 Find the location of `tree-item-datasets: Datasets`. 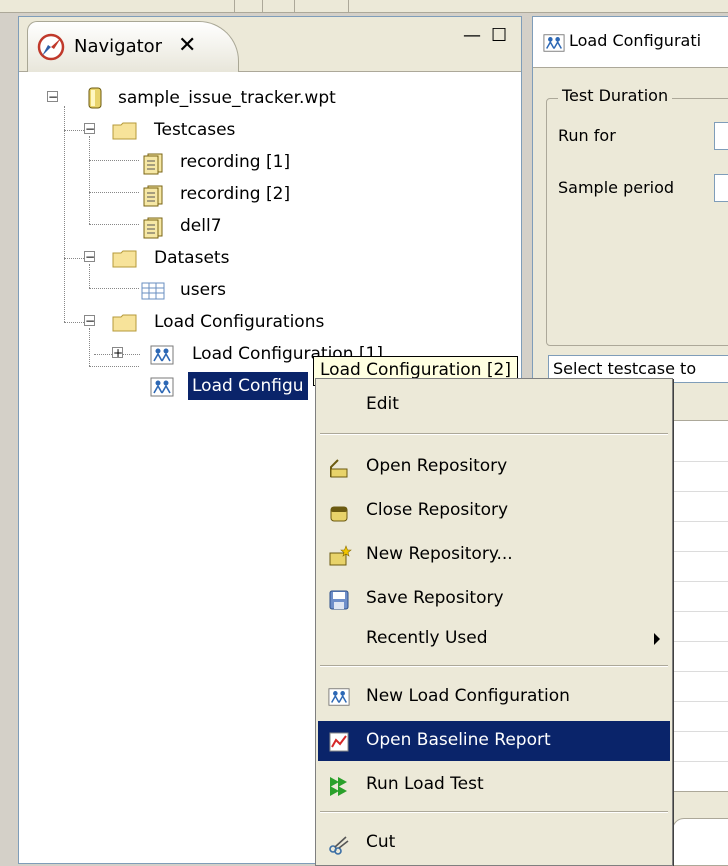

tree-item-datasets: Datasets is located at coordinates (212, 258).